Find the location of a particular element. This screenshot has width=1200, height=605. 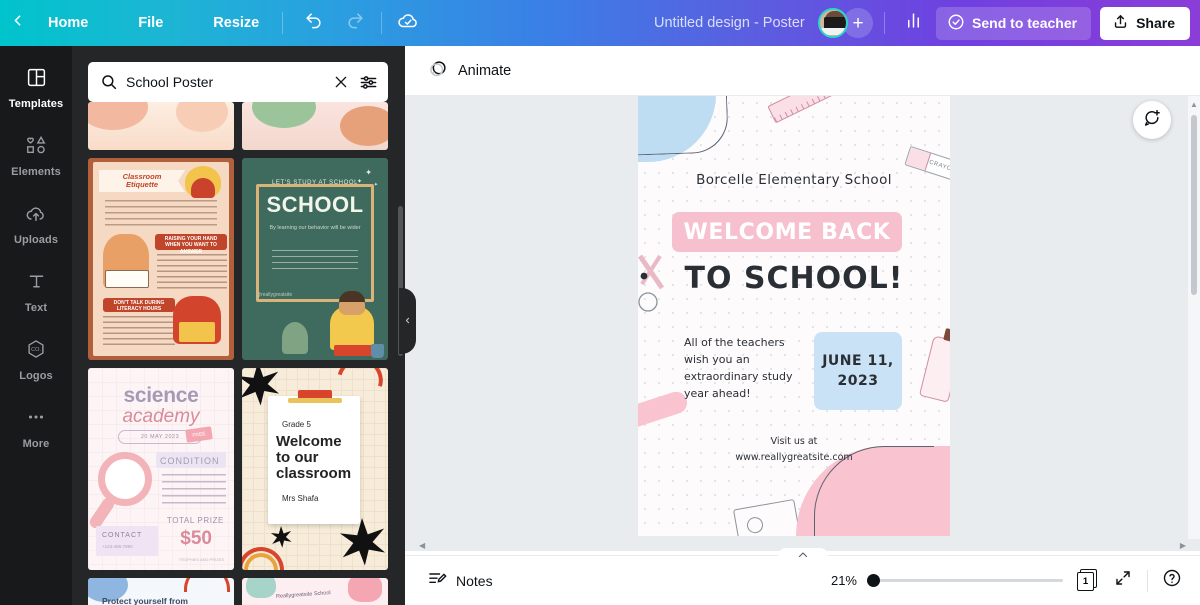

clear-search-icon is located at coordinates (341, 82).